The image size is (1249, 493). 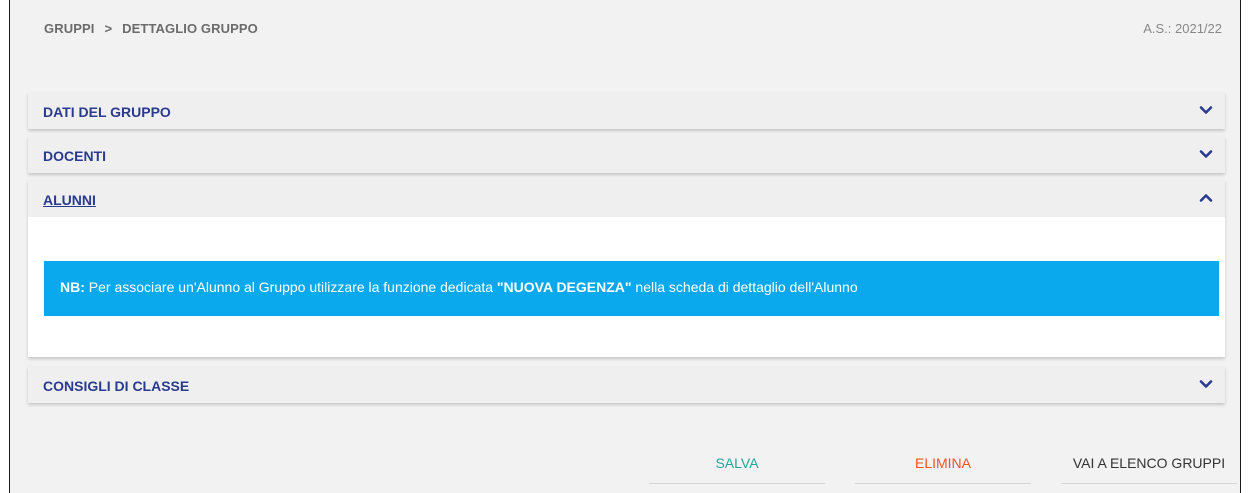 I want to click on panel-title: DATI DEL GRUPPO, so click(x=107, y=112).